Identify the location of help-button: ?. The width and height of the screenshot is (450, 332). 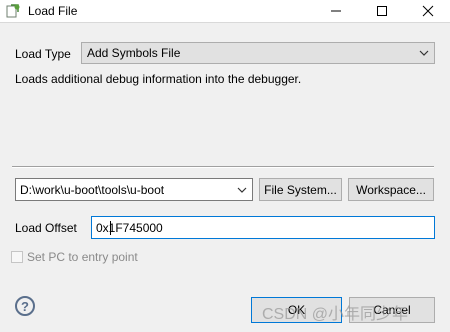
(25, 306).